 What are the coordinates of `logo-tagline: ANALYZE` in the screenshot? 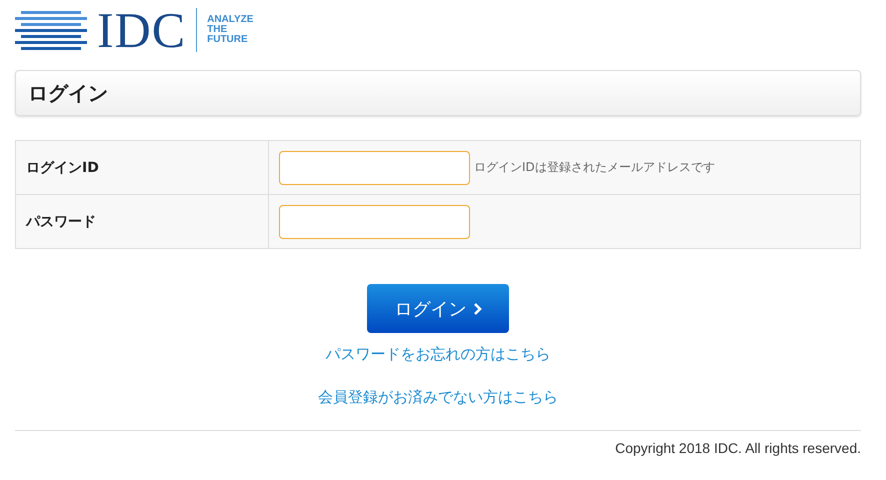 It's located at (230, 20).